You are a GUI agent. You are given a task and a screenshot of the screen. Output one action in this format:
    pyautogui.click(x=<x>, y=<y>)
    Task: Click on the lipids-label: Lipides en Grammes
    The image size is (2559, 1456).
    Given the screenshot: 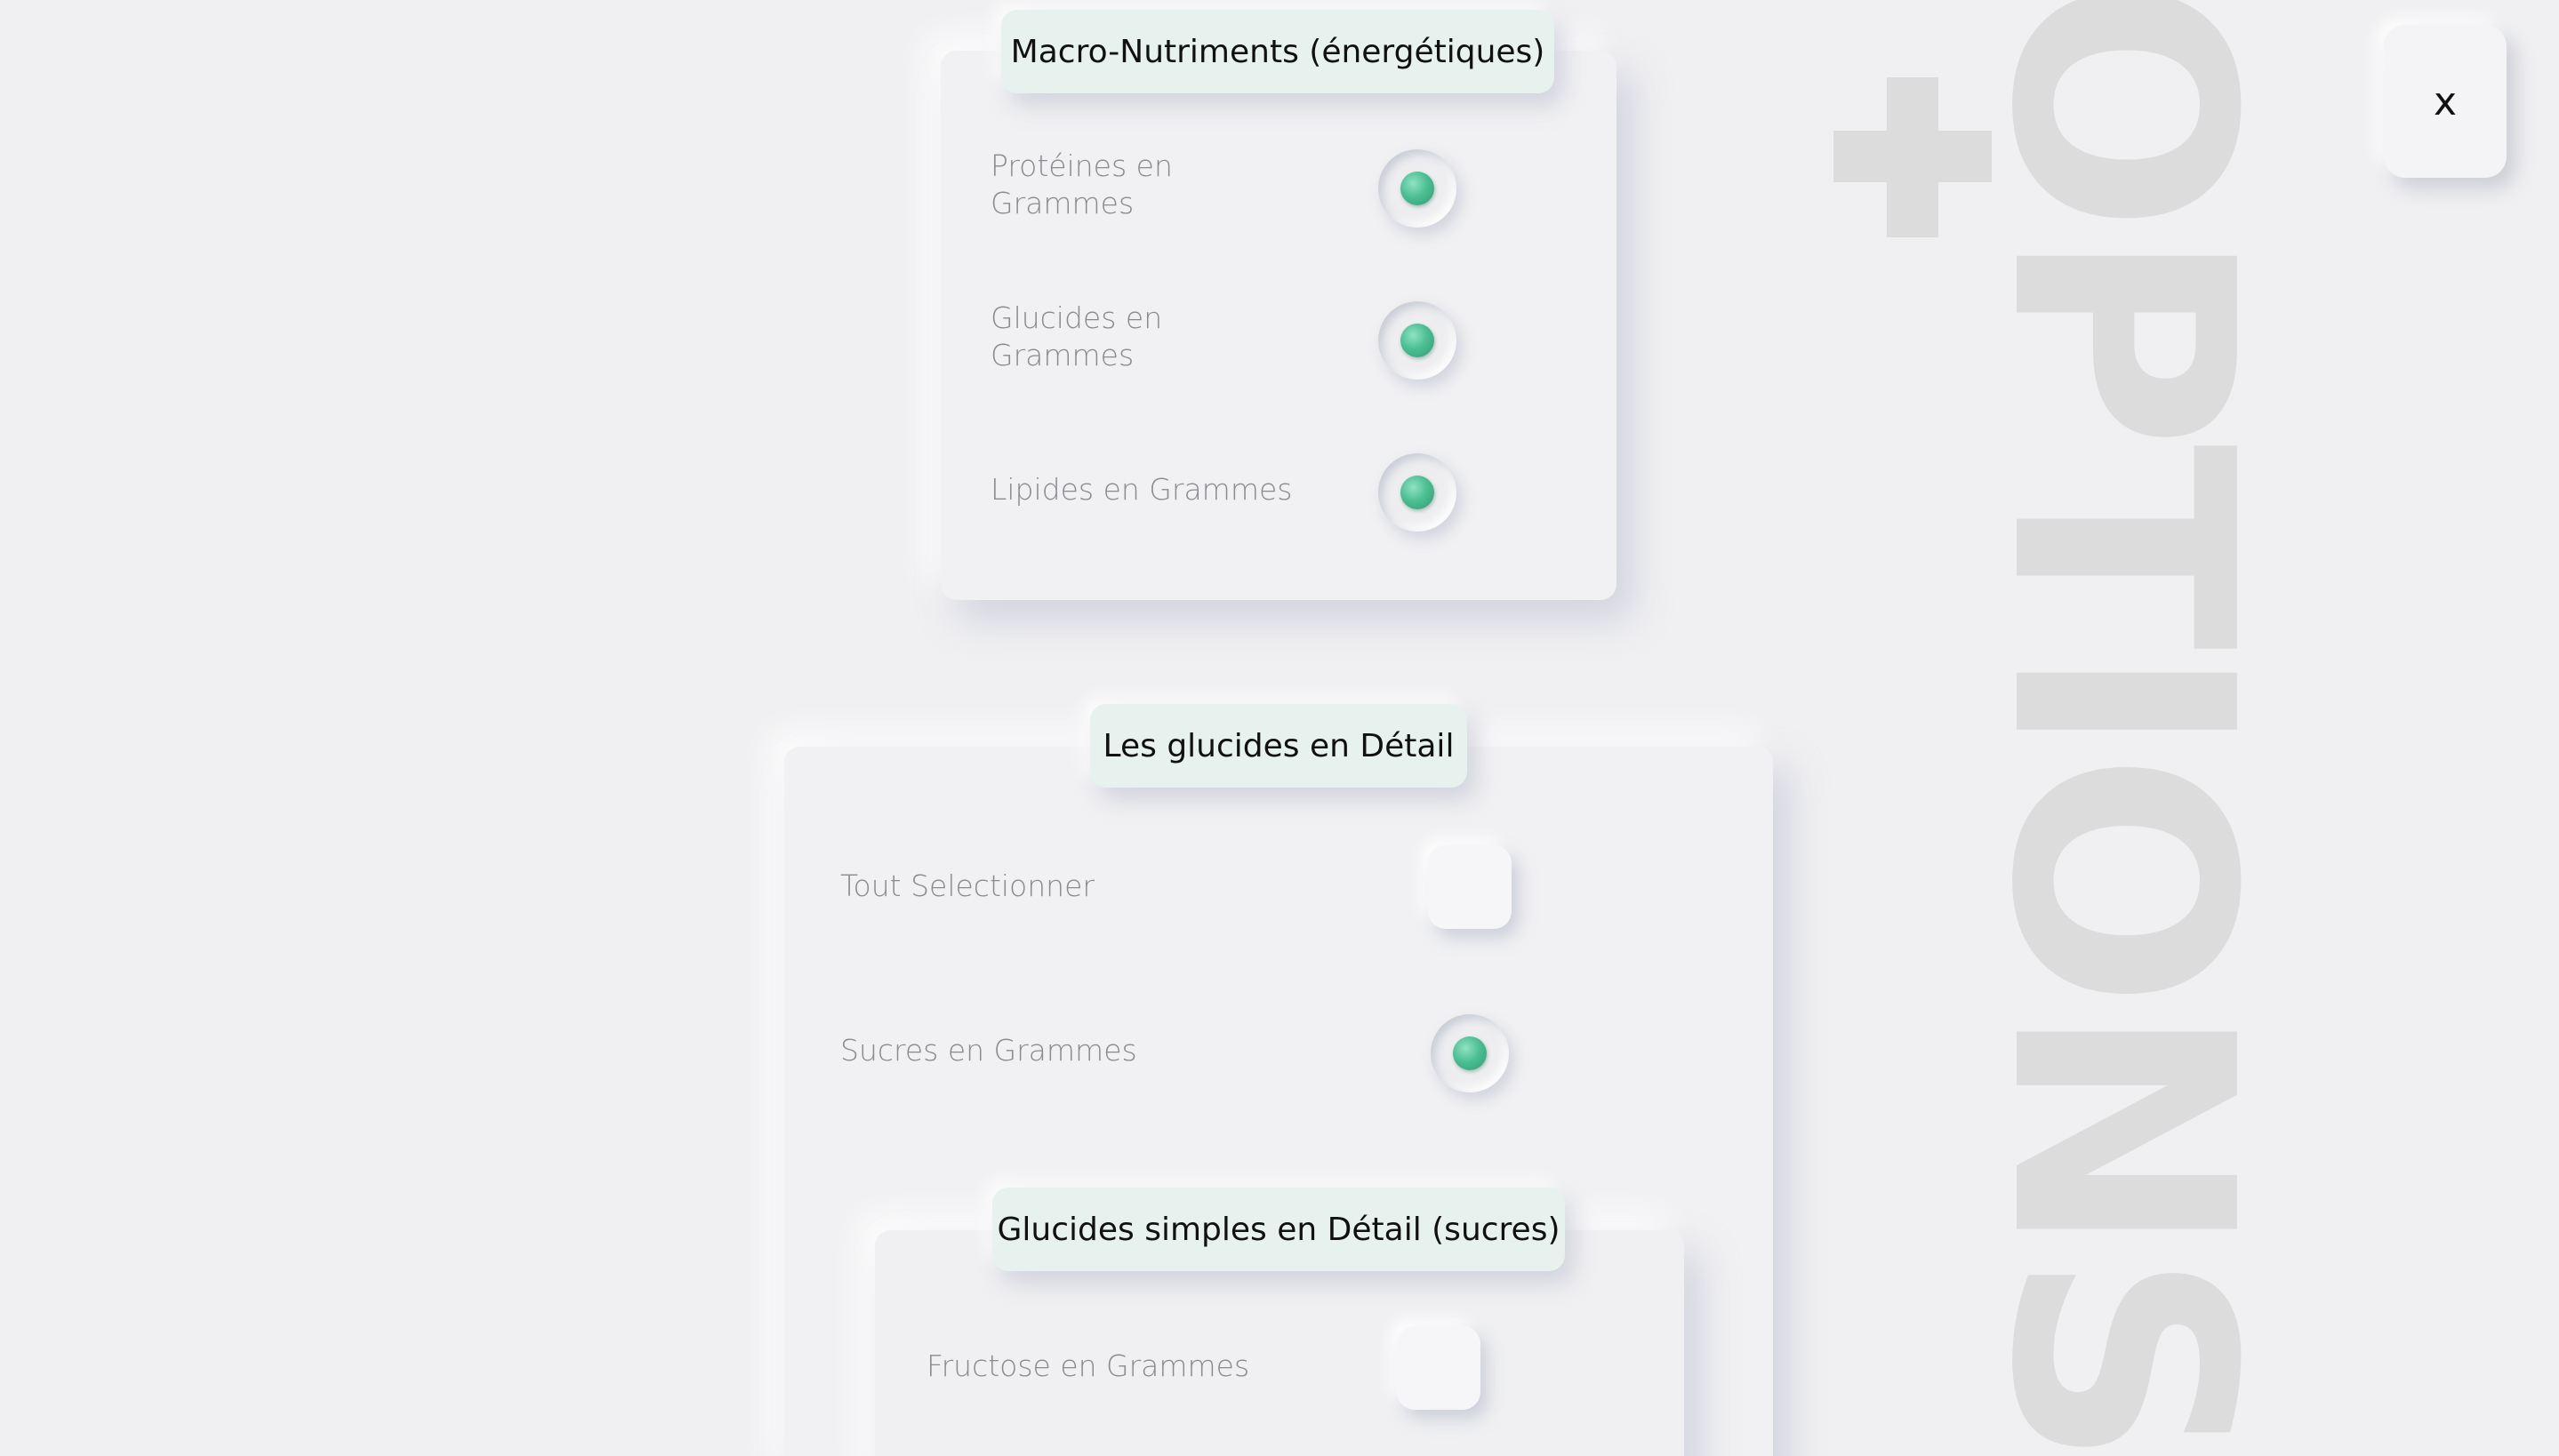 What is the action you would take?
    pyautogui.click(x=1142, y=489)
    